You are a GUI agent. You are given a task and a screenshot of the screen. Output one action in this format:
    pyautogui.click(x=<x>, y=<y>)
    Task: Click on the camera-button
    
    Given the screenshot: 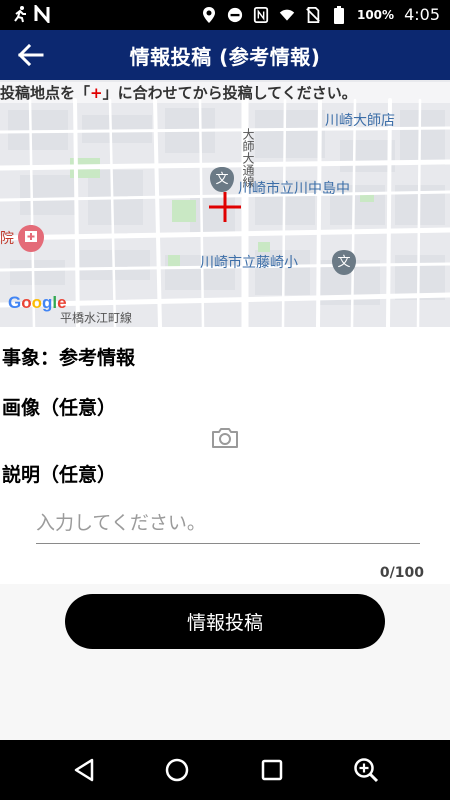 What is the action you would take?
    pyautogui.click(x=225, y=438)
    